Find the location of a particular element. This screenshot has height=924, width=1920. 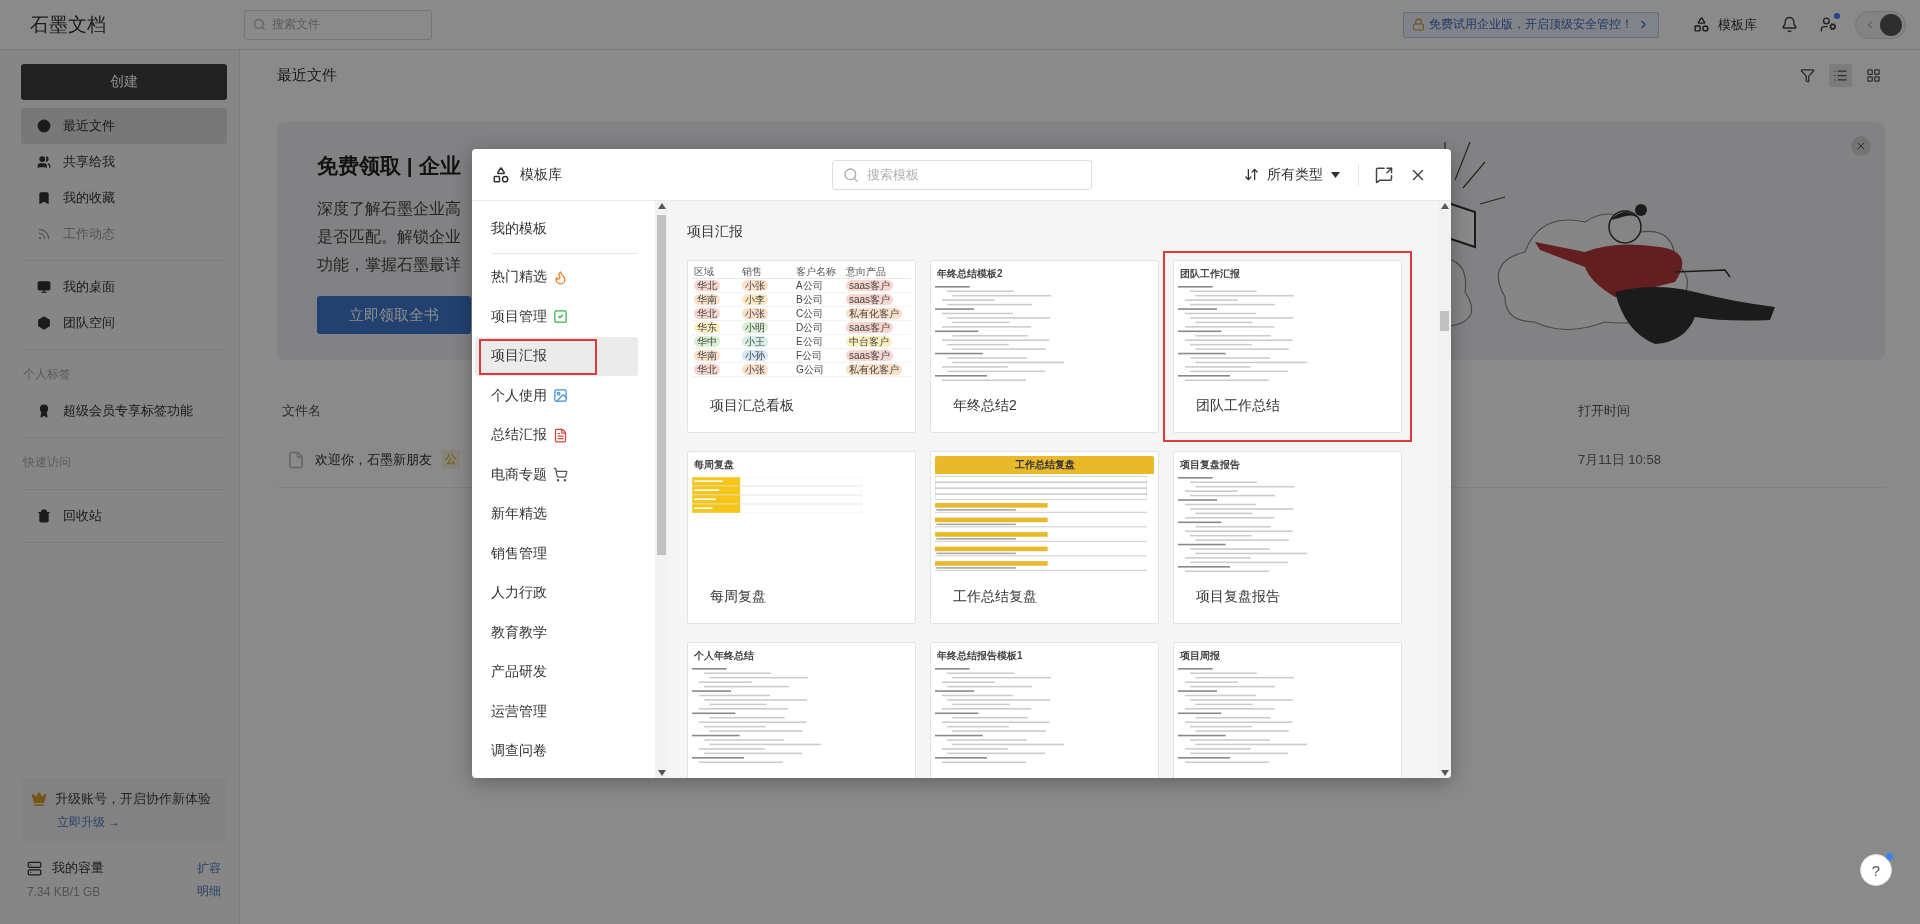

sidebar-item: 我的桌面 is located at coordinates (124, 287).